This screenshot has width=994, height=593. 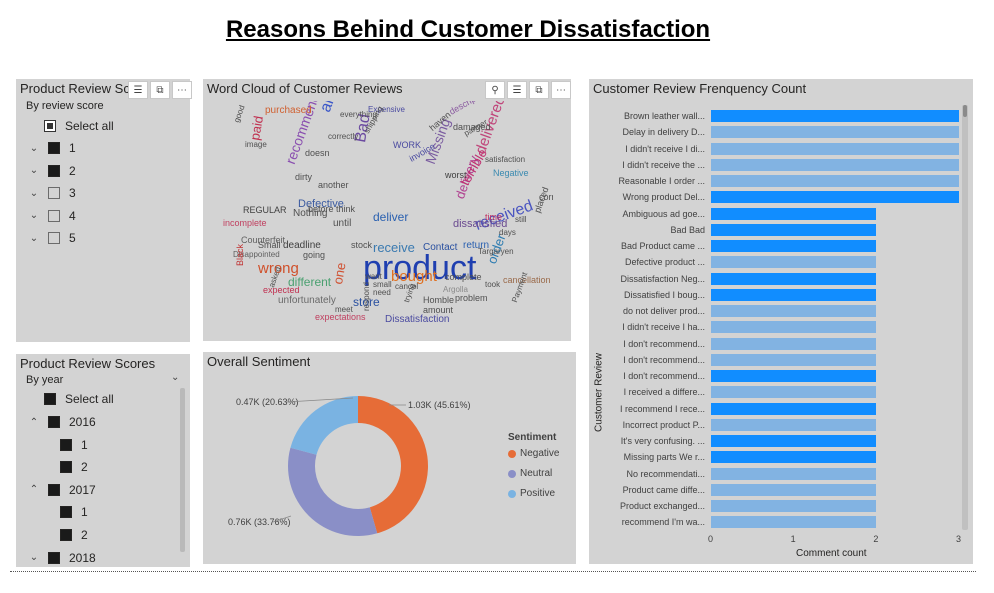 What do you see at coordinates (256, 145) in the screenshot?
I see `word-cloud-word: image` at bounding box center [256, 145].